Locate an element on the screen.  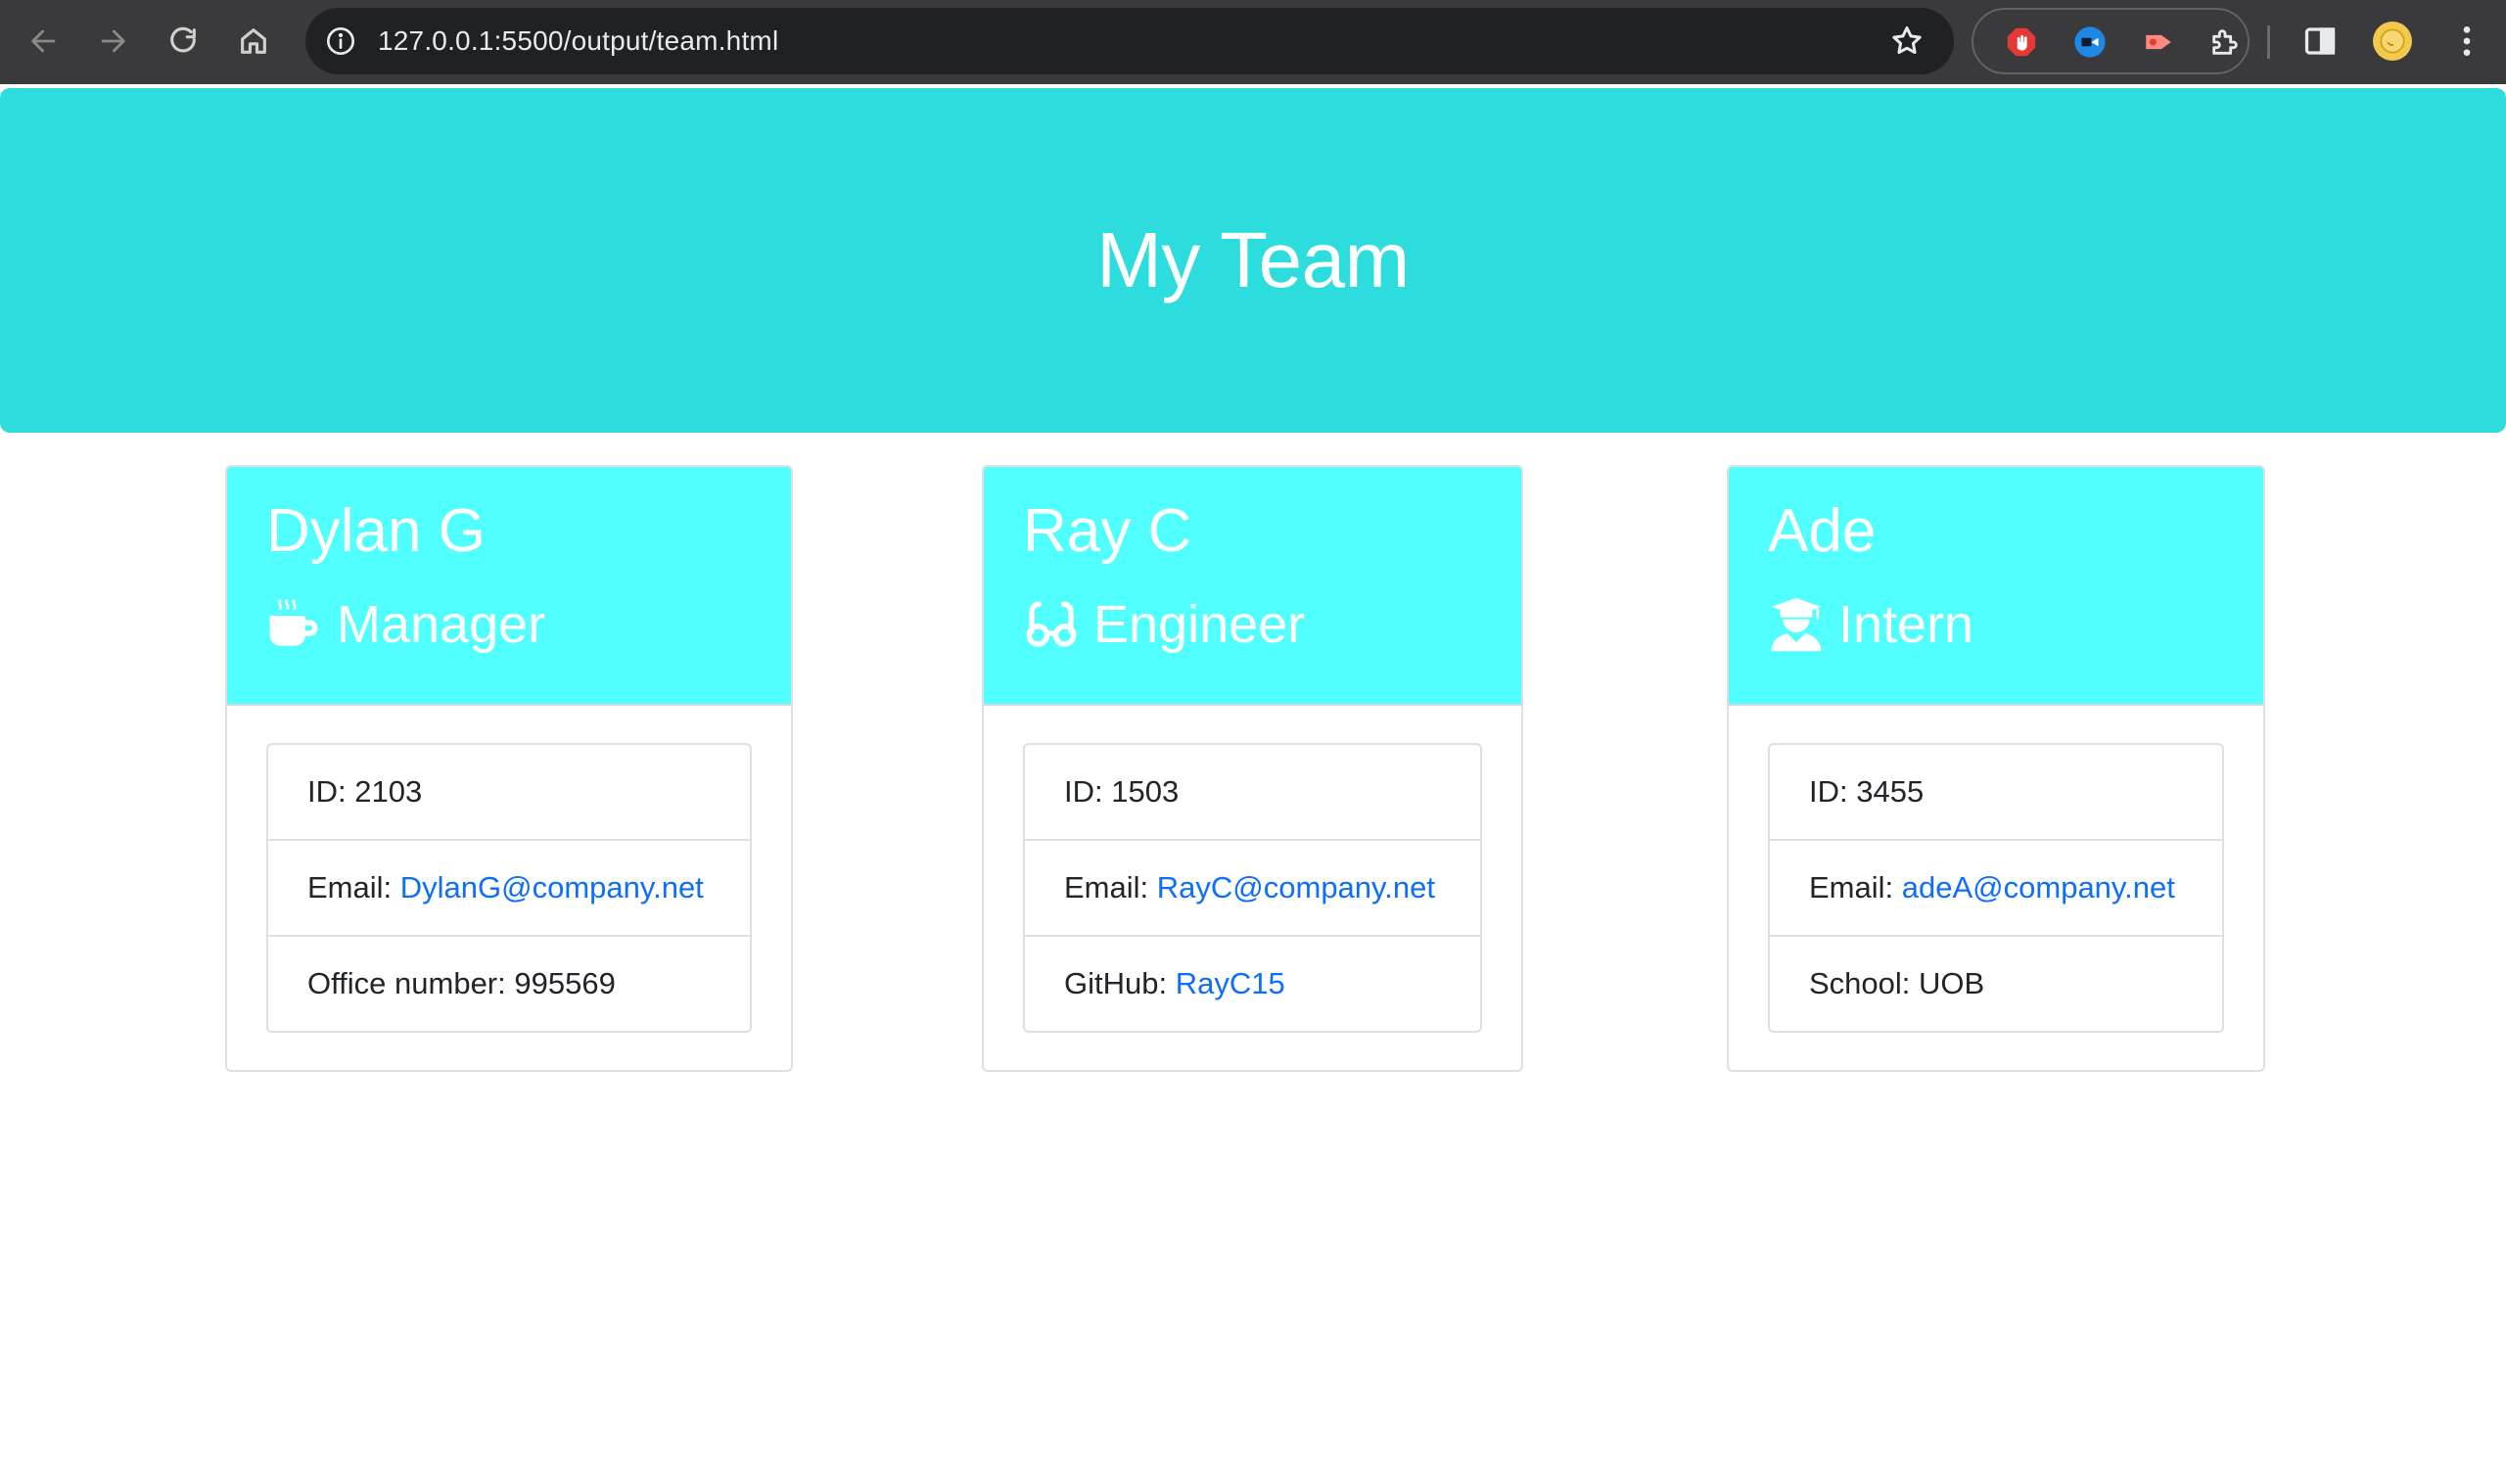
home-button is located at coordinates (253, 41).